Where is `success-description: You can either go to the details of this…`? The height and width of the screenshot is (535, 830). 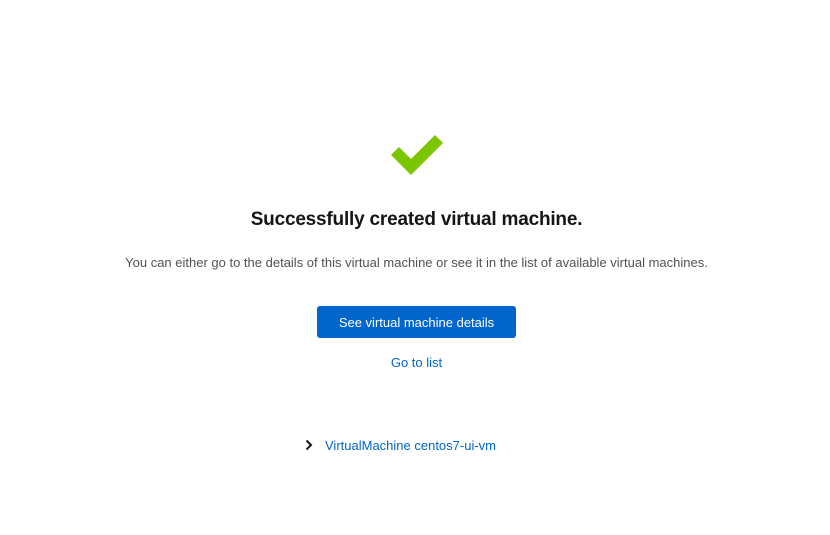
success-description: You can either go to the details of this… is located at coordinates (416, 262).